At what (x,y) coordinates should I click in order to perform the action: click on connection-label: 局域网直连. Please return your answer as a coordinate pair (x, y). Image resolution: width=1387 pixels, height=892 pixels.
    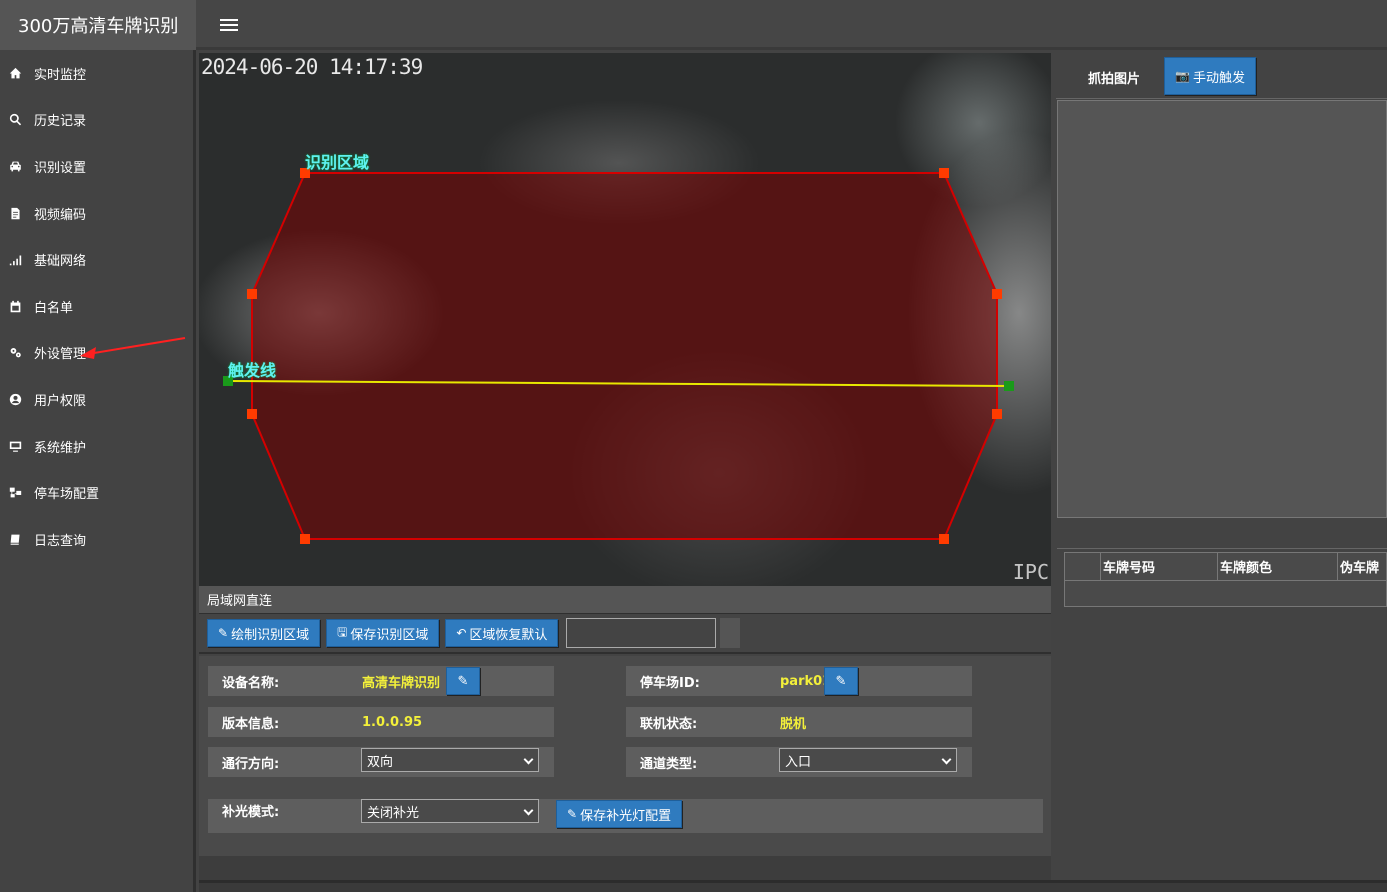
    Looking at the image, I should click on (240, 601).